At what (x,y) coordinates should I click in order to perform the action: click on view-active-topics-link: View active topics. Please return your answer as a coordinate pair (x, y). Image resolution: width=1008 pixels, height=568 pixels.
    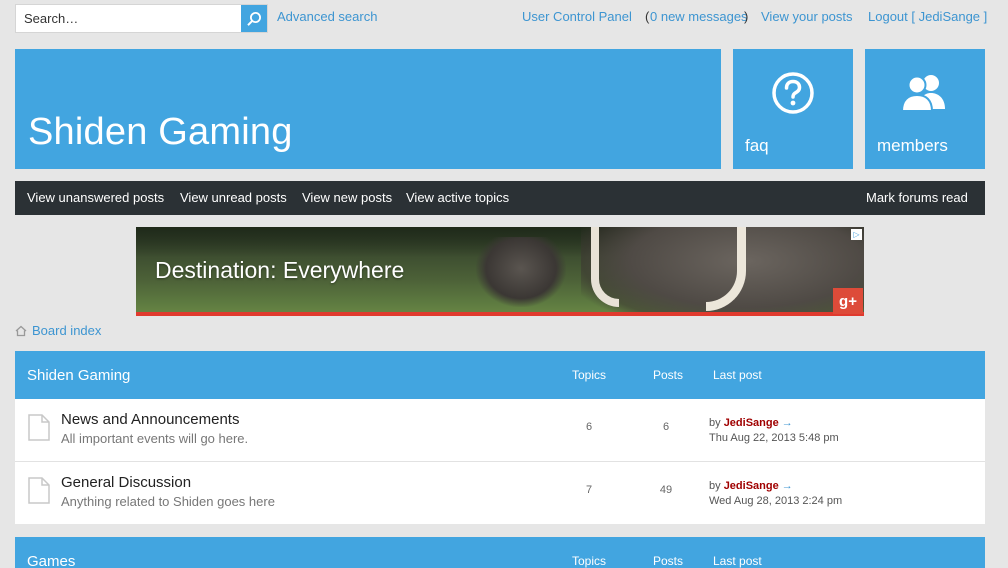
    Looking at the image, I should click on (457, 197).